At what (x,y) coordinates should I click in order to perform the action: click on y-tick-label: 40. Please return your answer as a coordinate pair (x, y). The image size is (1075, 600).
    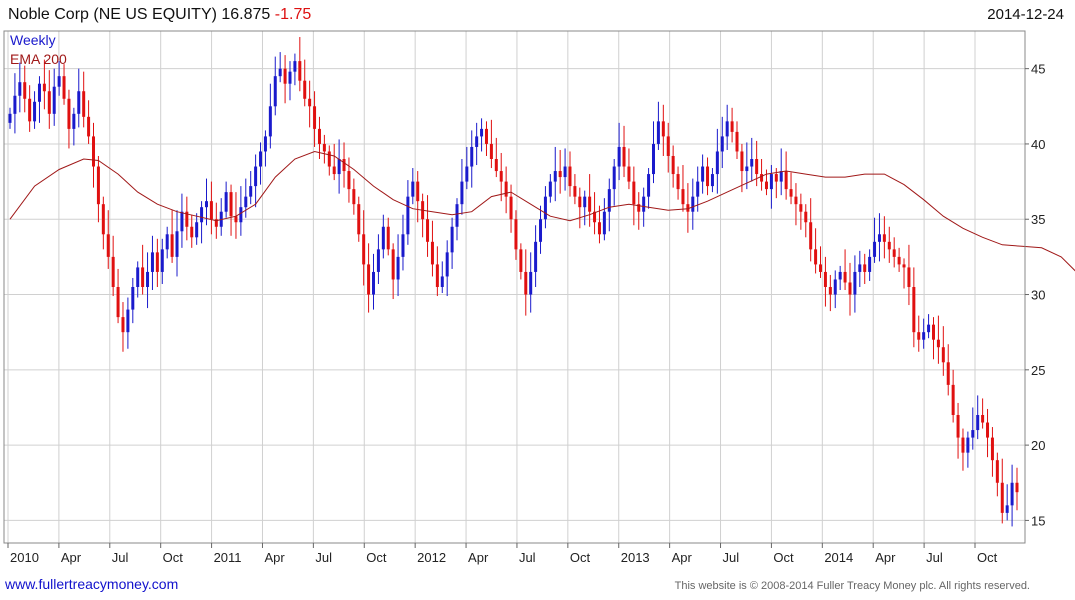
    Looking at the image, I should click on (1038, 144).